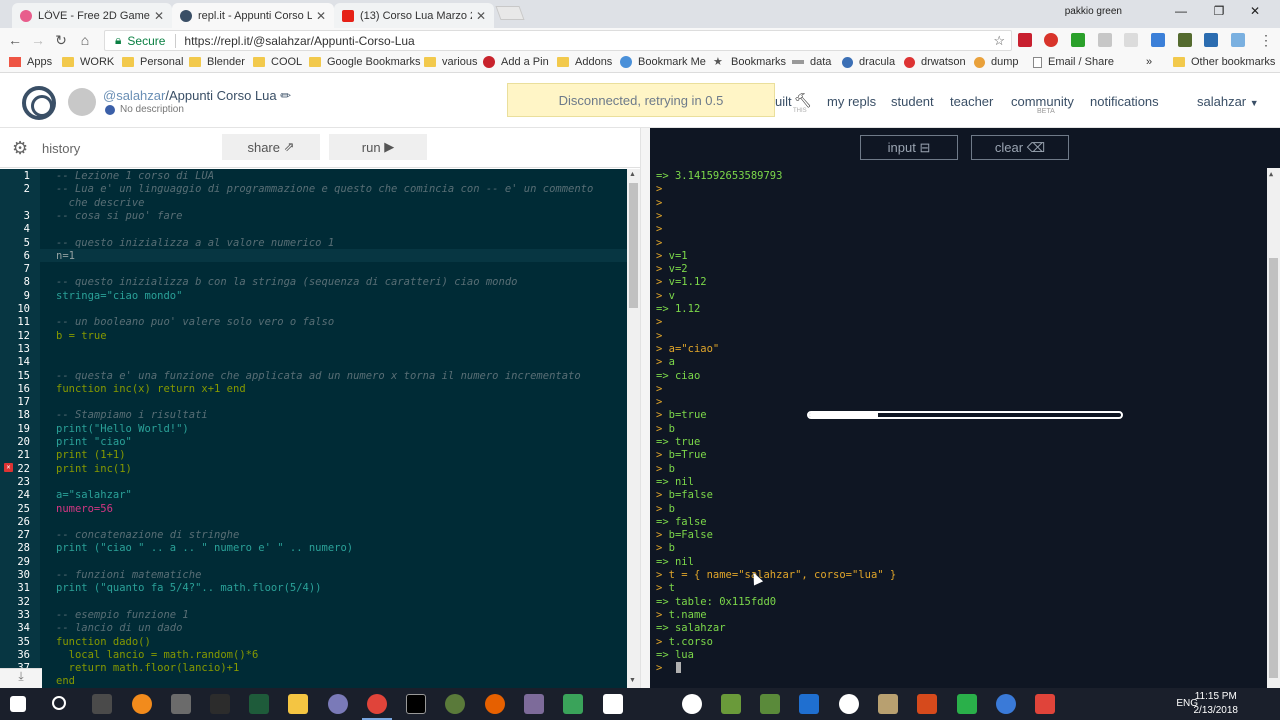 The image size is (1280, 720). Describe the element at coordinates (912, 101) in the screenshot. I see `nav-student: student` at that location.